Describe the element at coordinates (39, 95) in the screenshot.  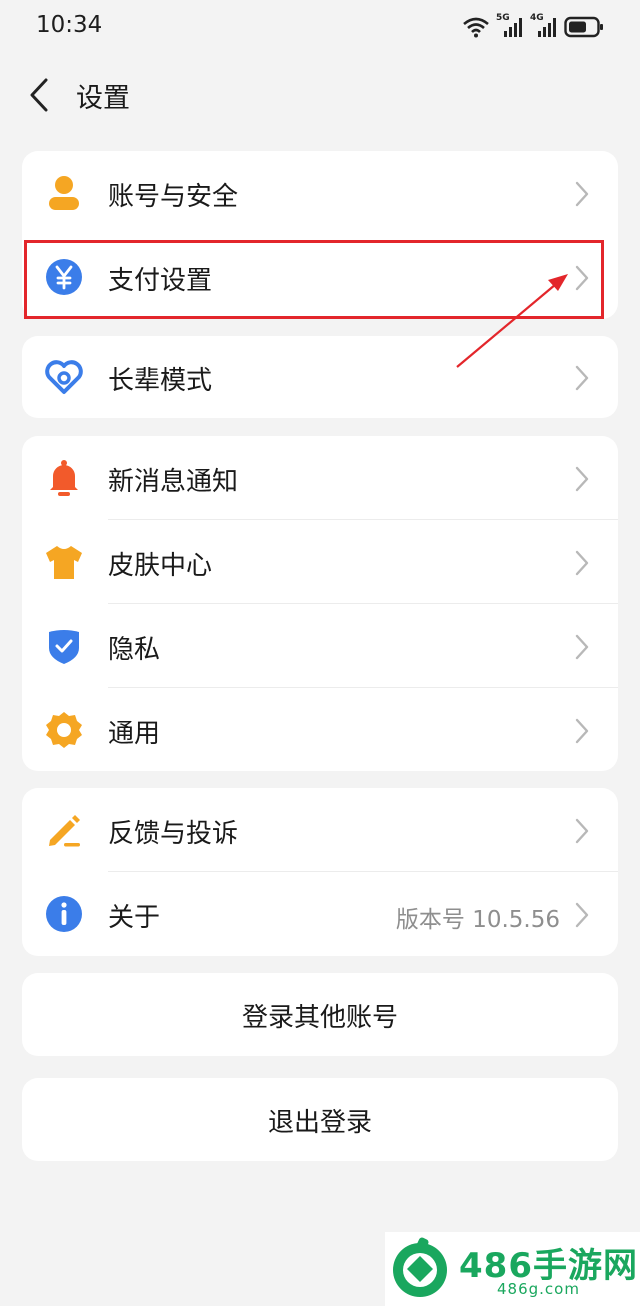
I see `chevron-left-icon` at that location.